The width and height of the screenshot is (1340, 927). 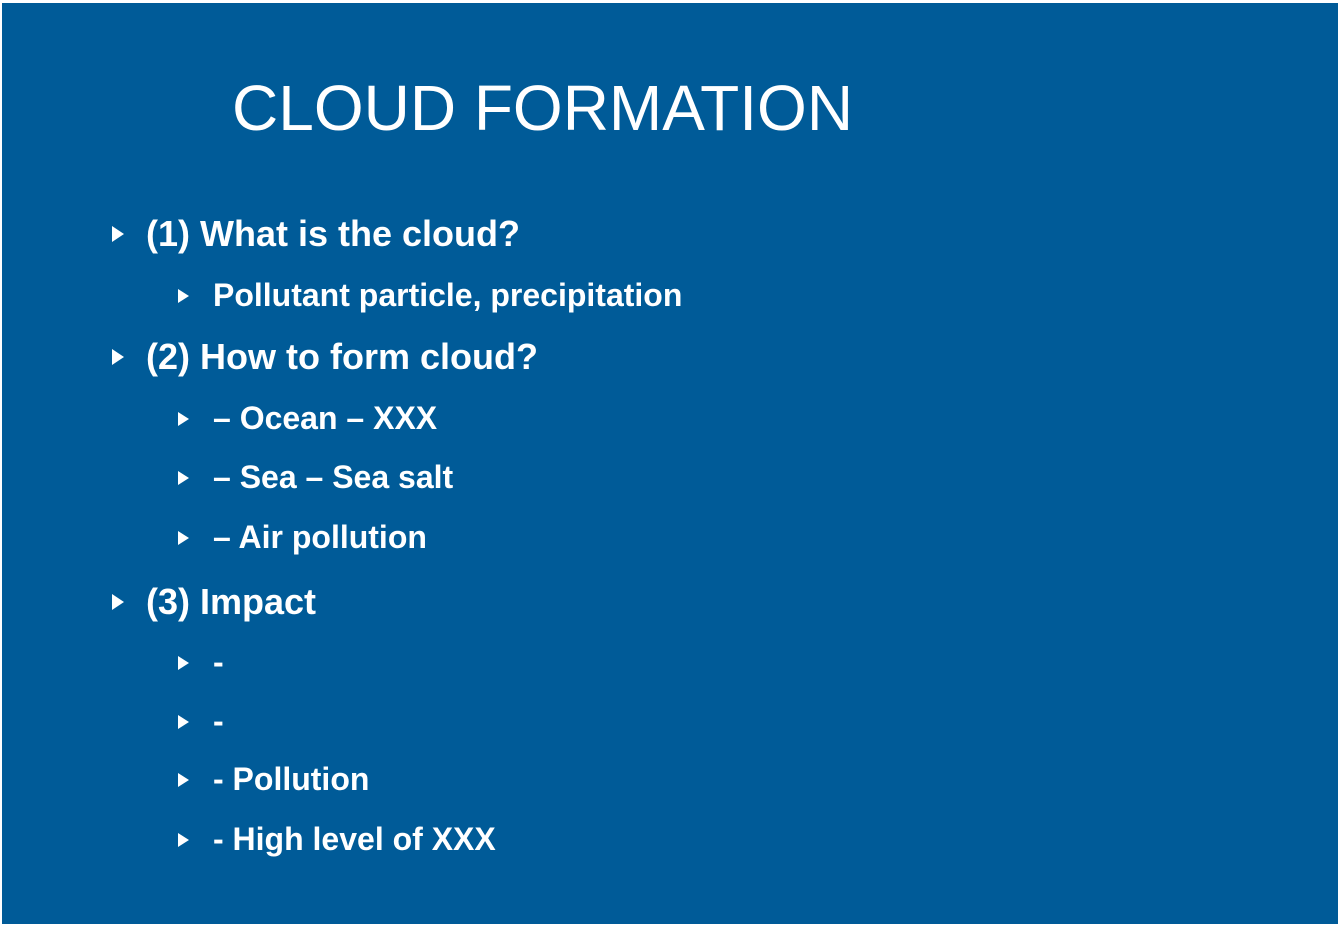 I want to click on sub-bullet-item: - High level of XXX, so click(x=337, y=839).